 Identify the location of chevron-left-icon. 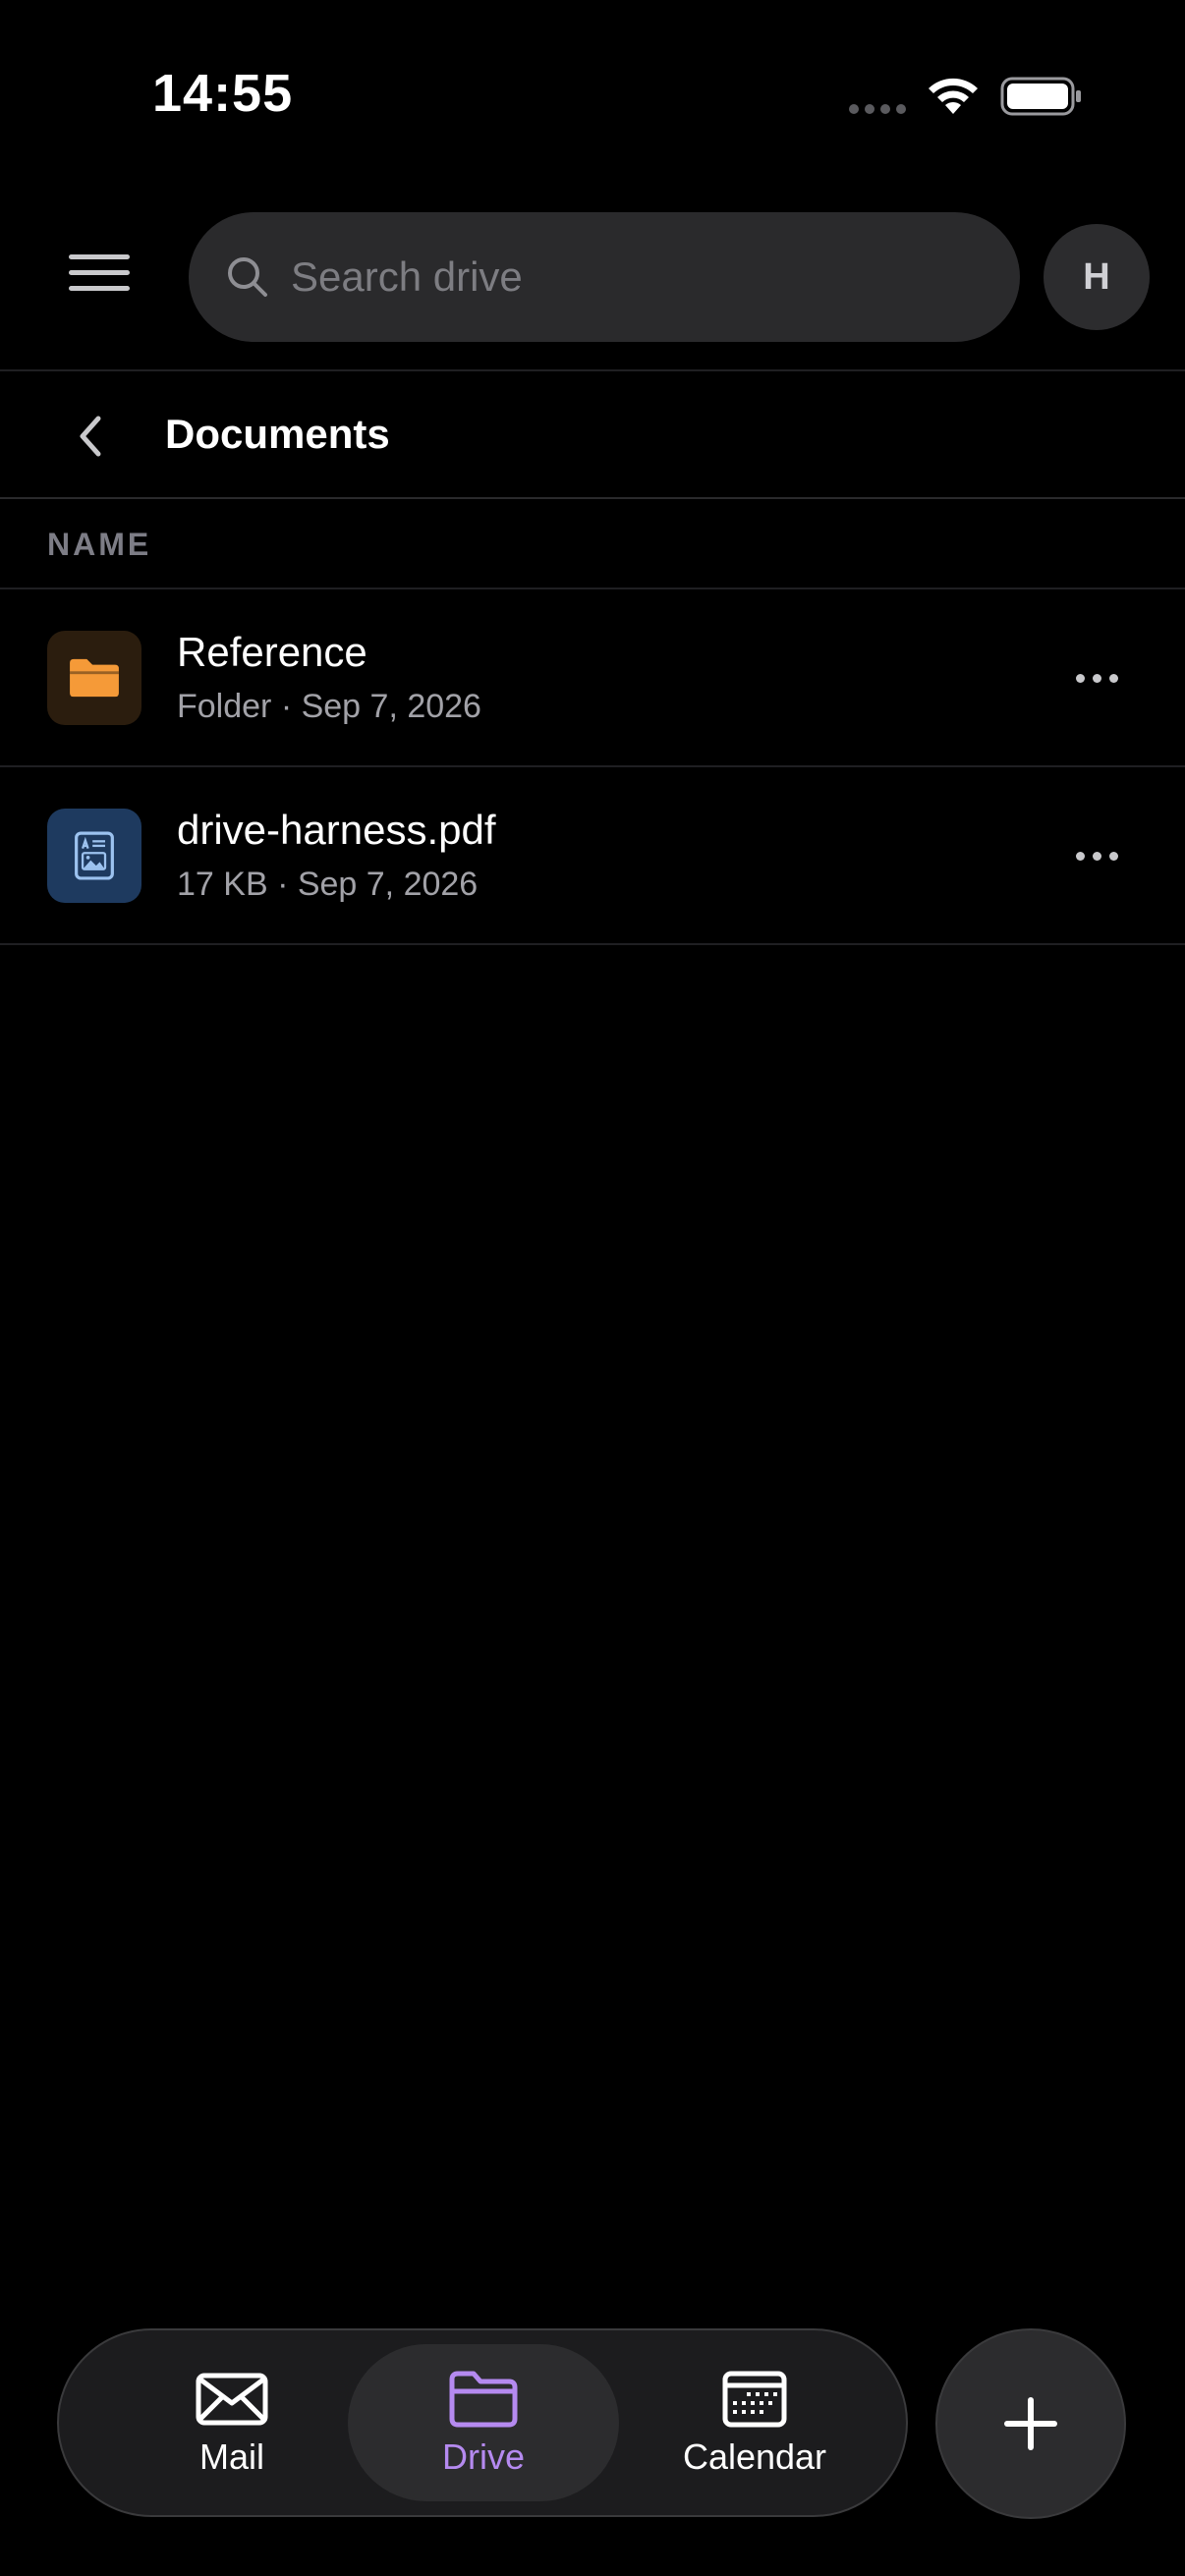
(91, 436).